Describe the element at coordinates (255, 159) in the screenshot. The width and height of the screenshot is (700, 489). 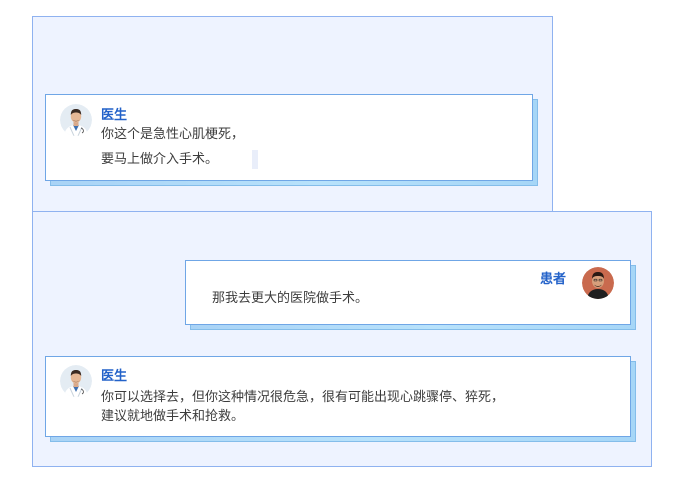
I see `text-cursor-highlight` at that location.